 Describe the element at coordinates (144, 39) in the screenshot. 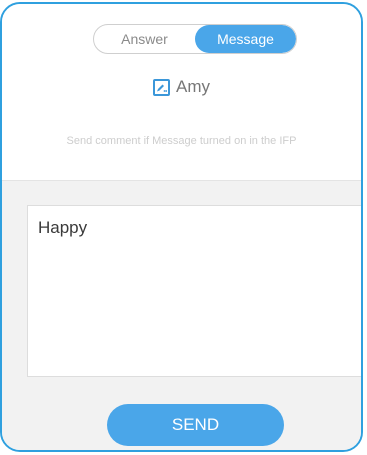

I see `tab-answer: Answer` at that location.